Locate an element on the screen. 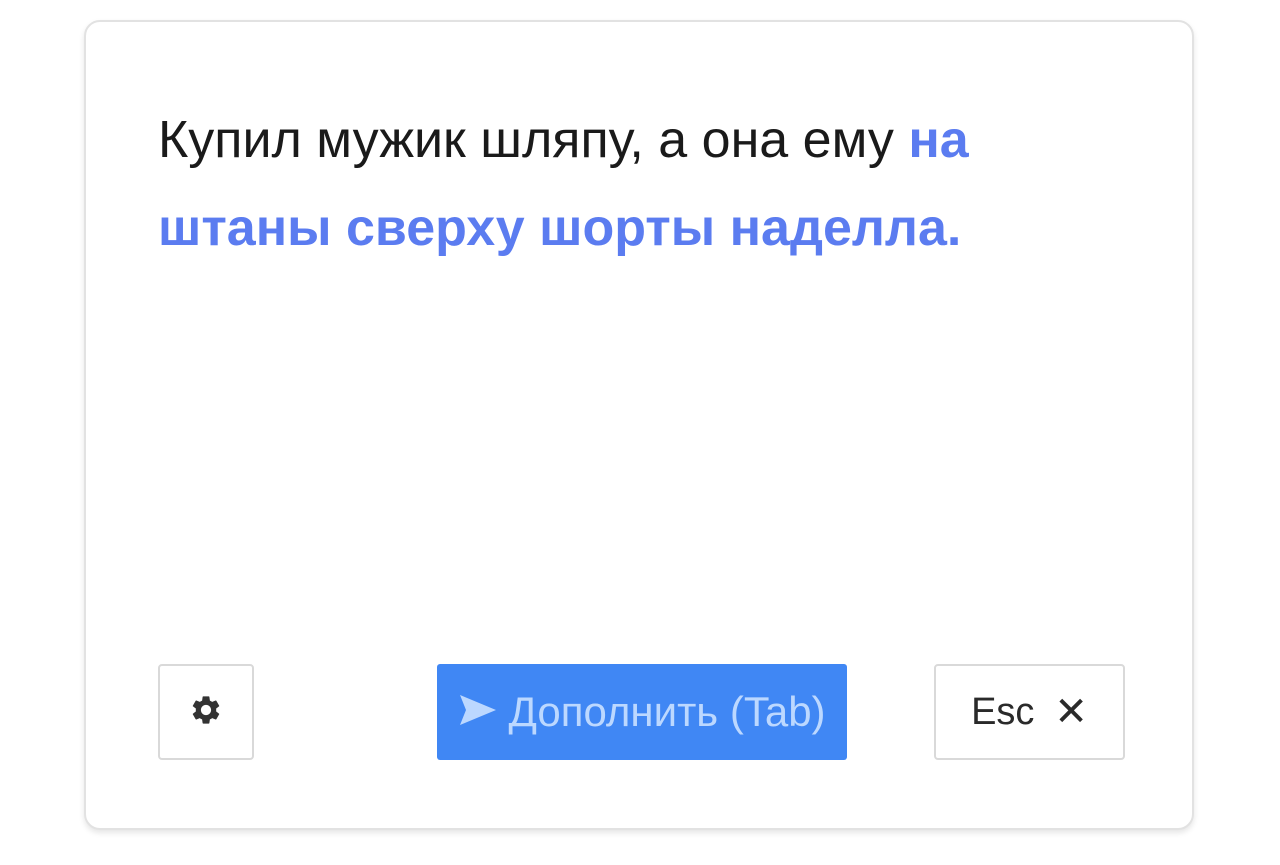 This screenshot has height=865, width=1280. close-icon: ✕ is located at coordinates (1071, 712).